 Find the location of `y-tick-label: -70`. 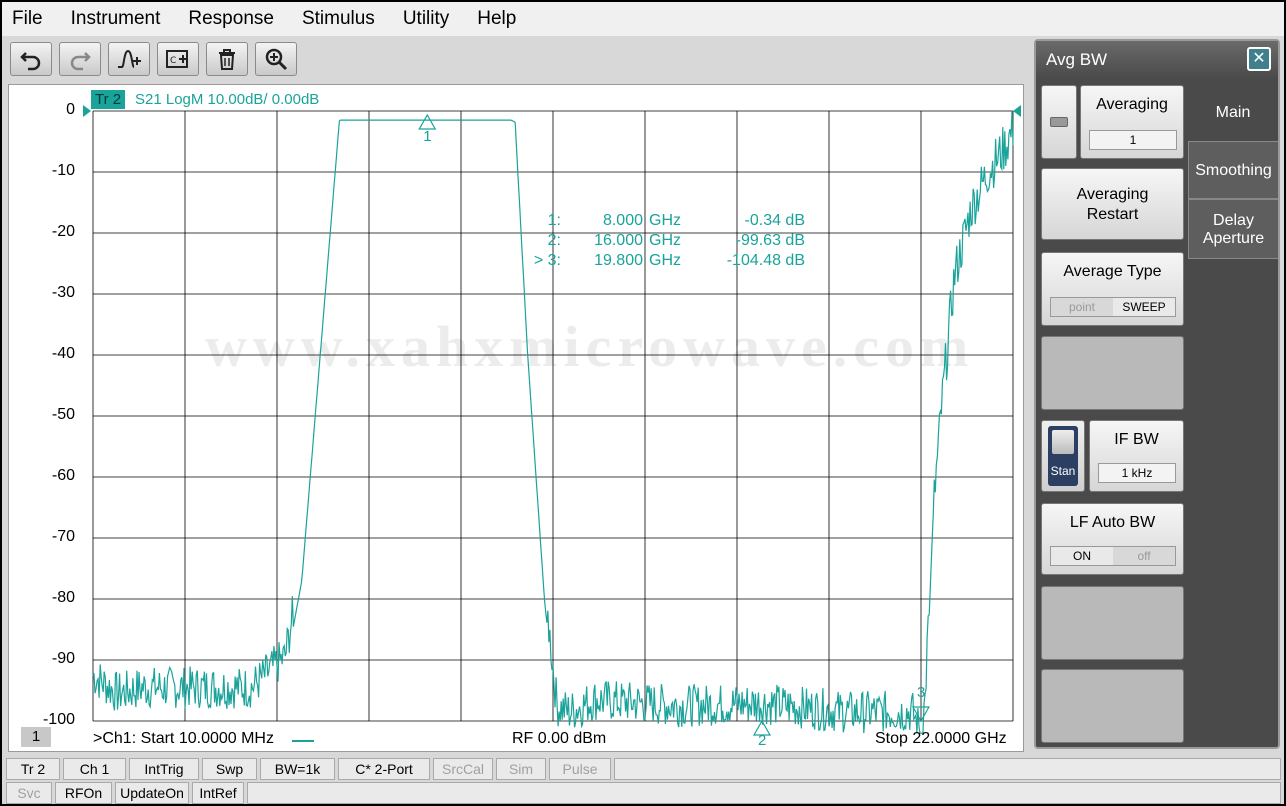

y-tick-label: -70 is located at coordinates (63, 536).